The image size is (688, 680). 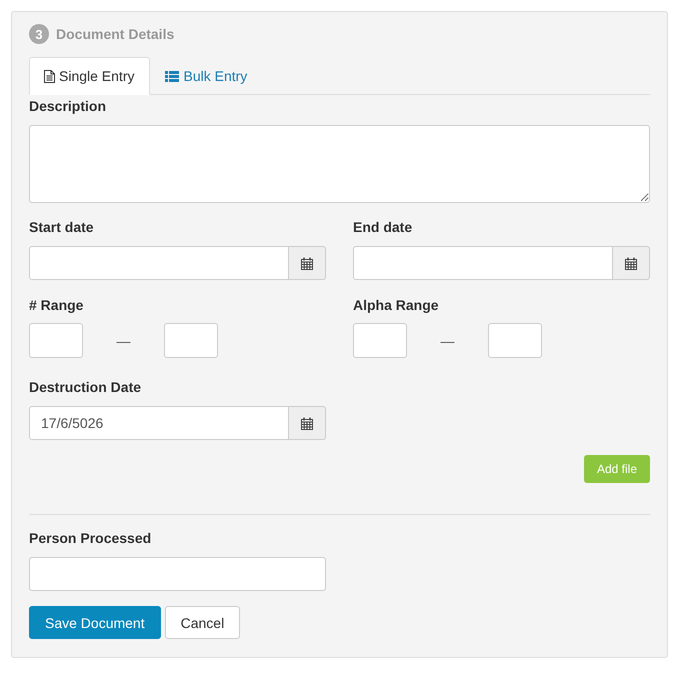 What do you see at coordinates (159, 423) in the screenshot?
I see `date-field: 17/6/5026` at bounding box center [159, 423].